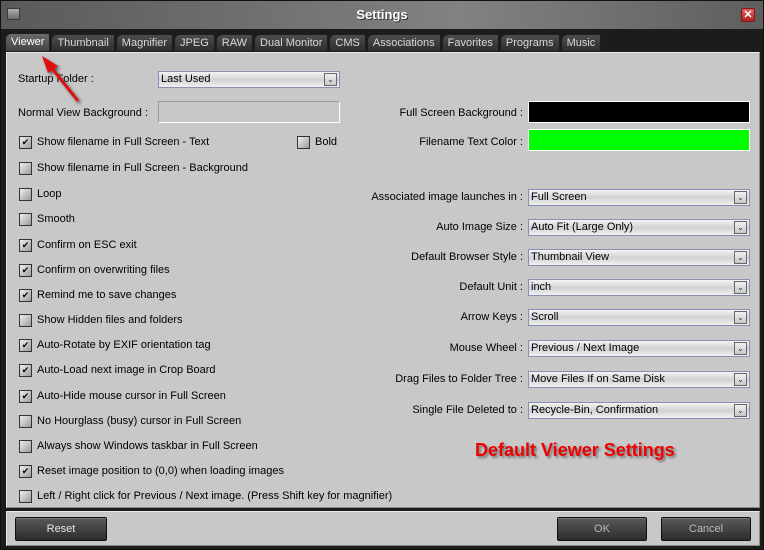  I want to click on setting-select: Previous / Next Image ⌄, so click(639, 348).